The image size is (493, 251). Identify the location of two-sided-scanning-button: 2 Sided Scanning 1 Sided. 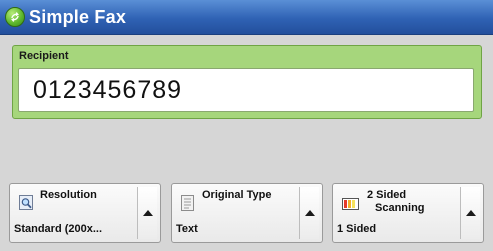
(408, 213).